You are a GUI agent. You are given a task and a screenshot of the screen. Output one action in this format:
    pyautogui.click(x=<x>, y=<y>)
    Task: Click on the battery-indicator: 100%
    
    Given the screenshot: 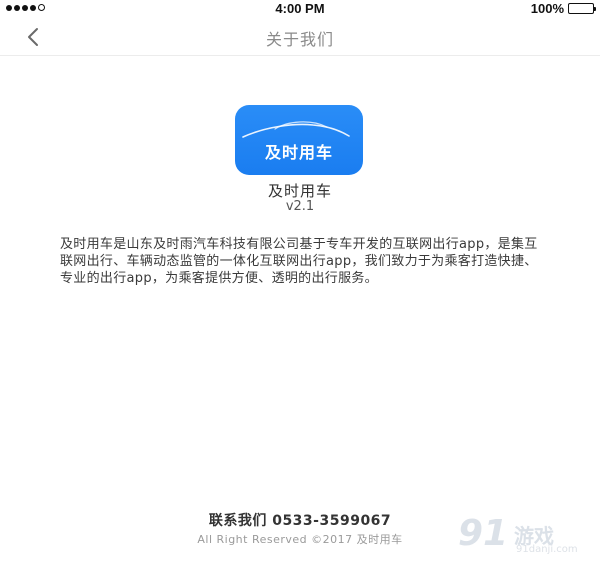 What is the action you would take?
    pyautogui.click(x=563, y=8)
    